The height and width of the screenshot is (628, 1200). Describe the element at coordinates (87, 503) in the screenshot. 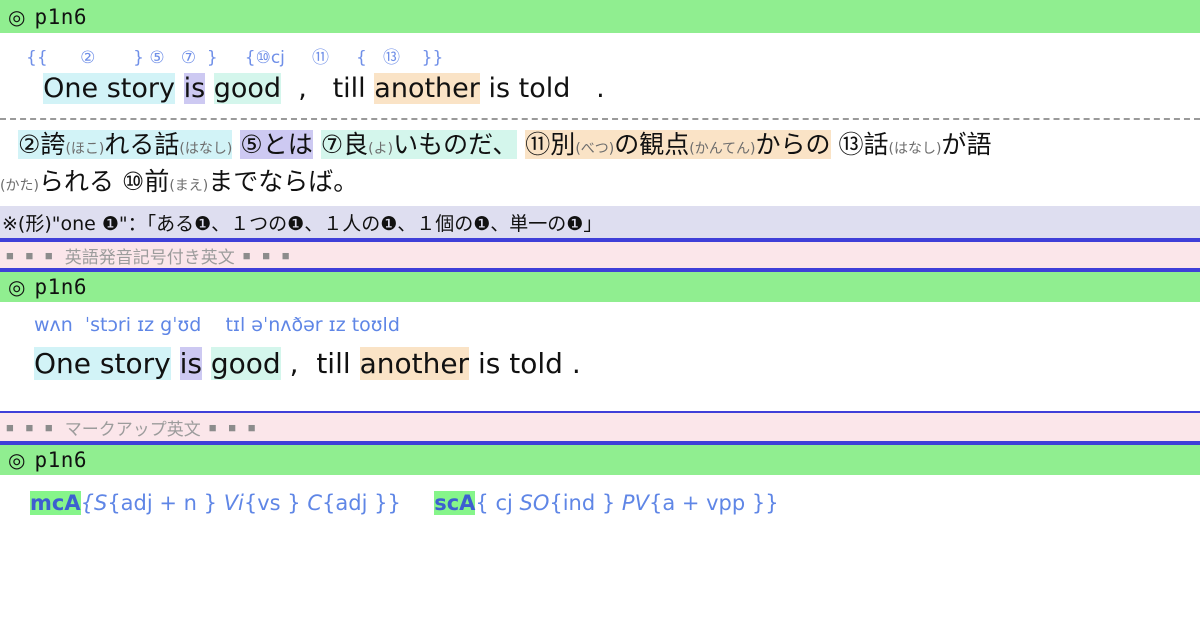

I see `markup-open-brace-1: {` at that location.